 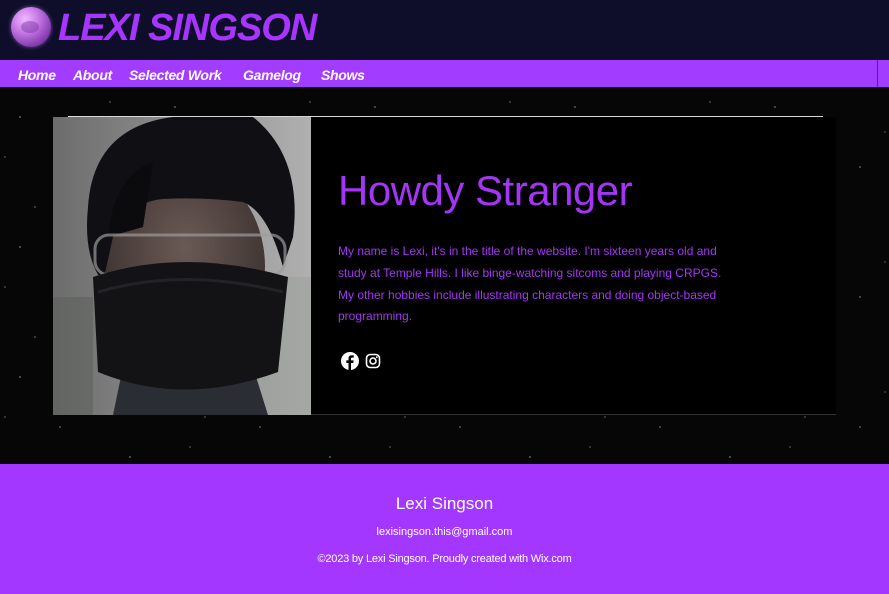 I want to click on instagram-icon, so click(x=373, y=361).